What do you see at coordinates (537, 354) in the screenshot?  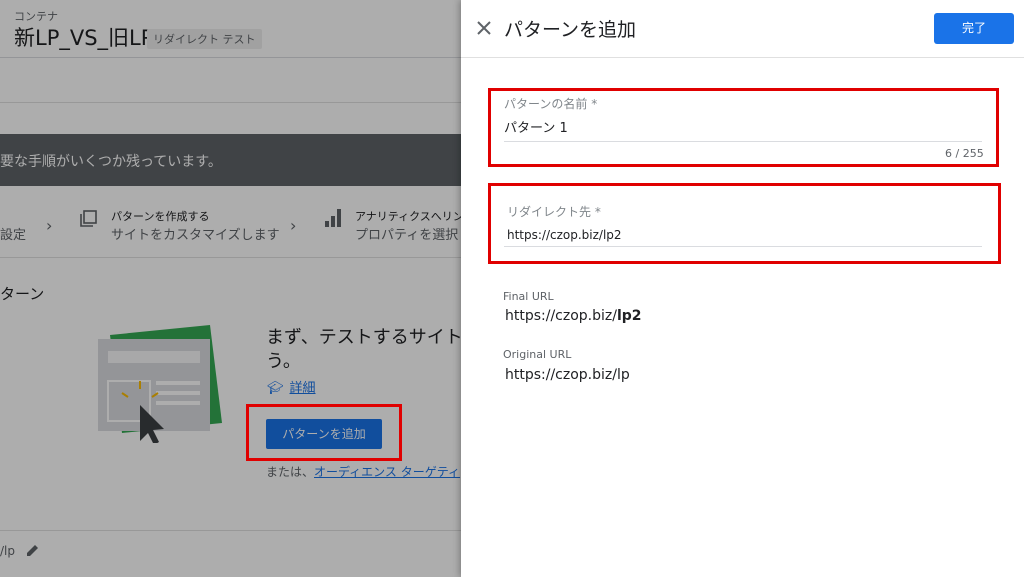 I see `original-url-label: Original URL` at bounding box center [537, 354].